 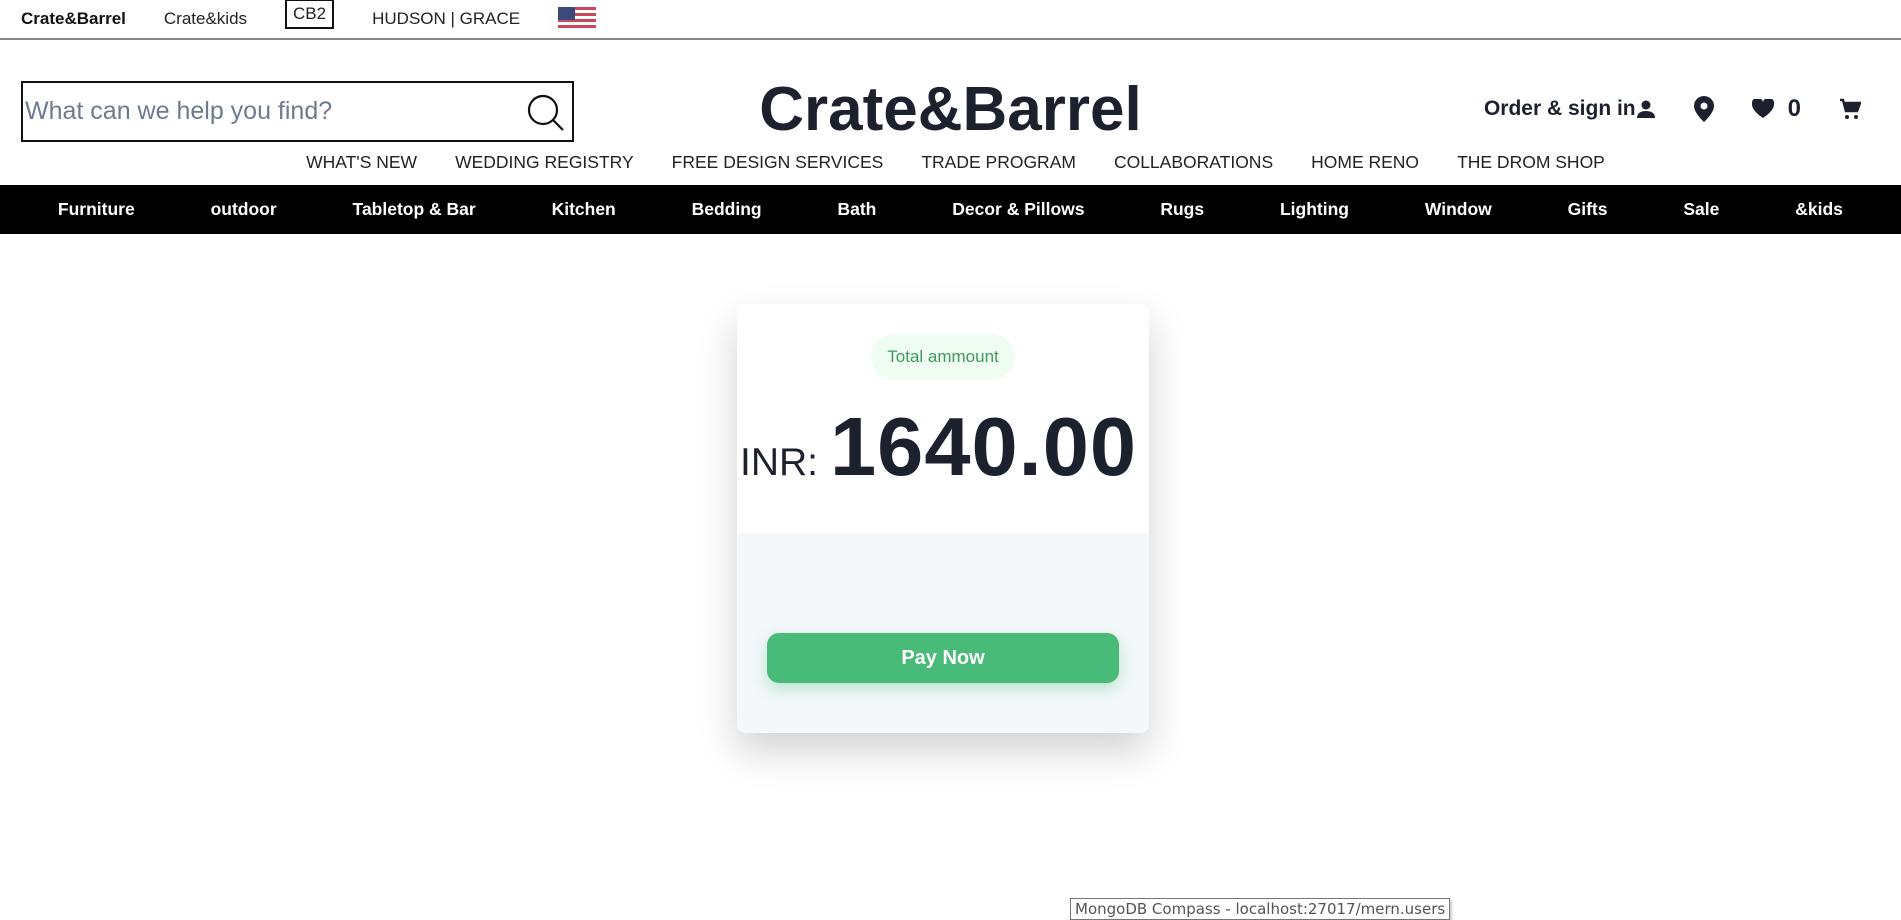 What do you see at coordinates (96, 209) in the screenshot?
I see `category-furniture: Furniture` at bounding box center [96, 209].